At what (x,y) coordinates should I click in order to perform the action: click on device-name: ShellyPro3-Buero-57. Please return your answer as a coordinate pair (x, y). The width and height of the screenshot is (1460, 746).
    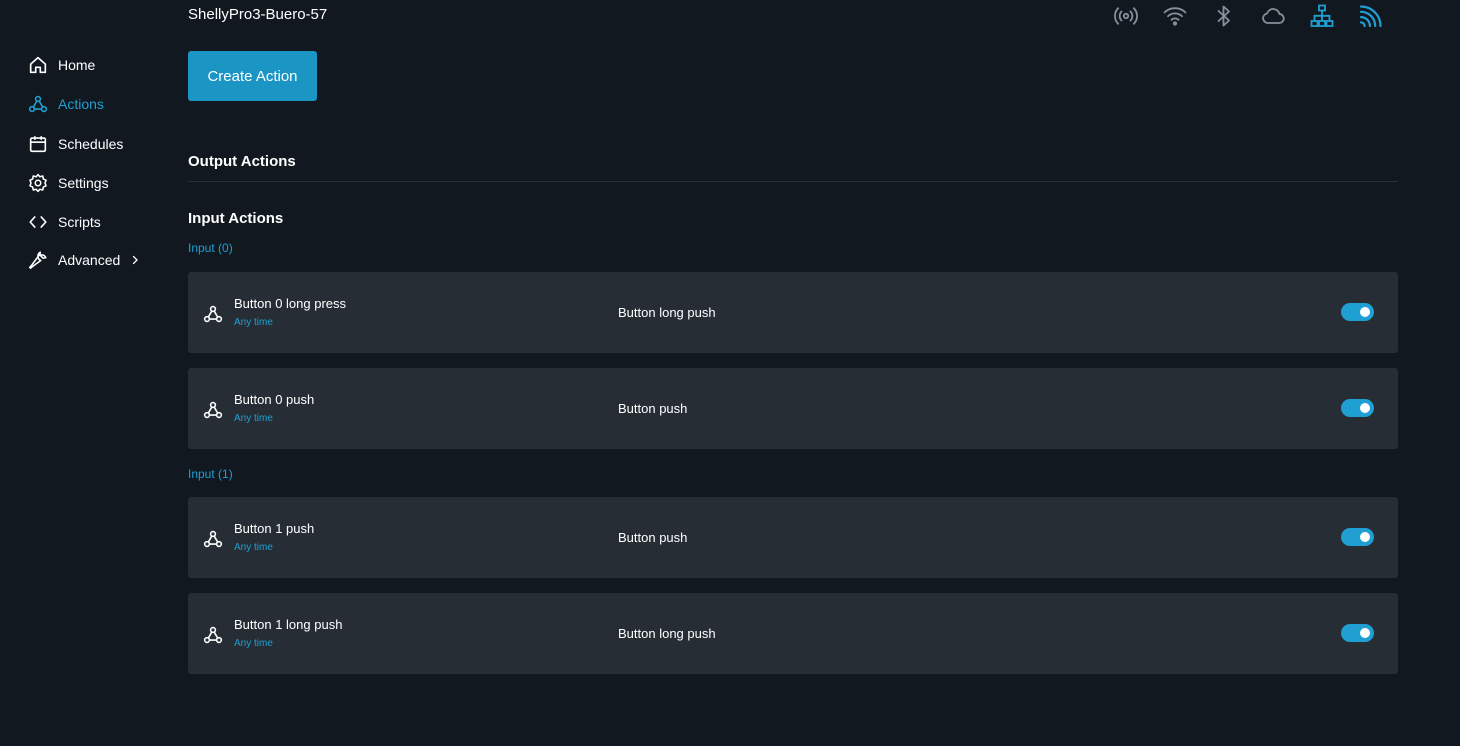
    Looking at the image, I should click on (258, 14).